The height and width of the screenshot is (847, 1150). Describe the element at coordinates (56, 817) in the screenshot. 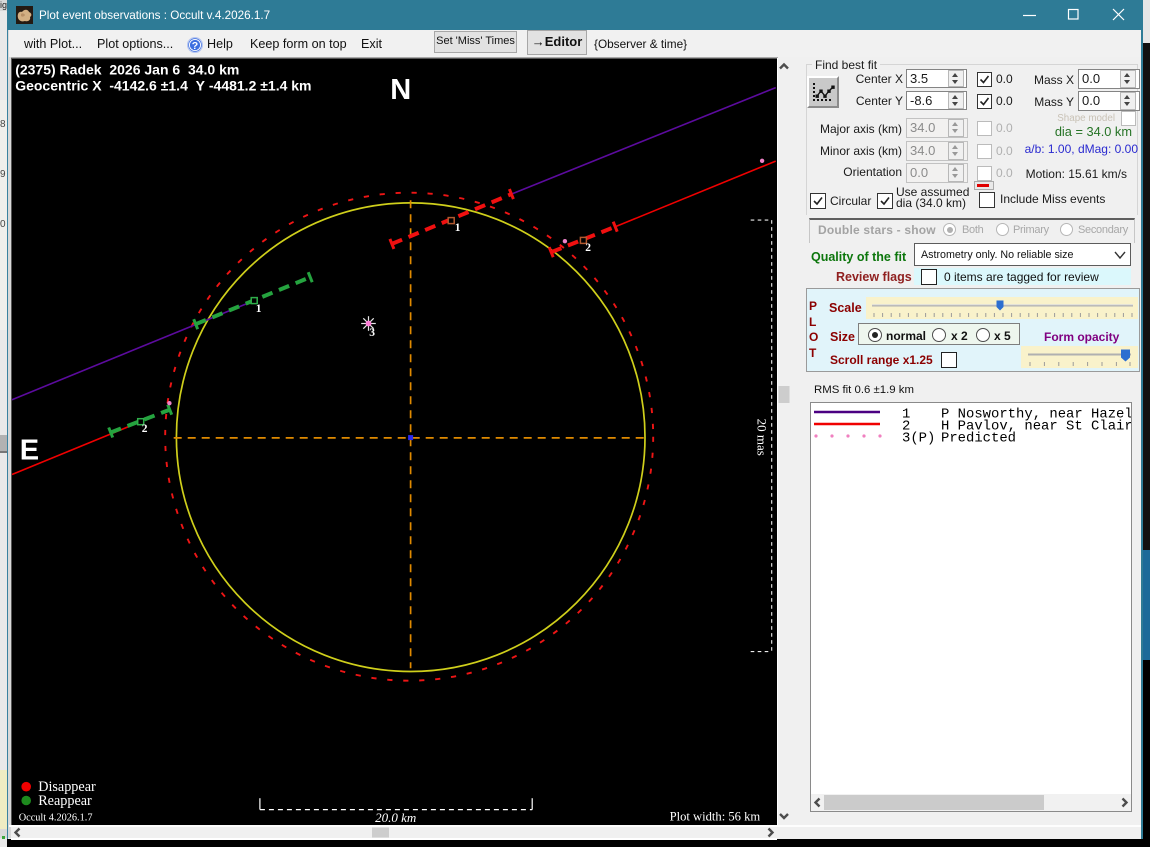

I see `svg-text: Occult 4.2026.1.7` at that location.